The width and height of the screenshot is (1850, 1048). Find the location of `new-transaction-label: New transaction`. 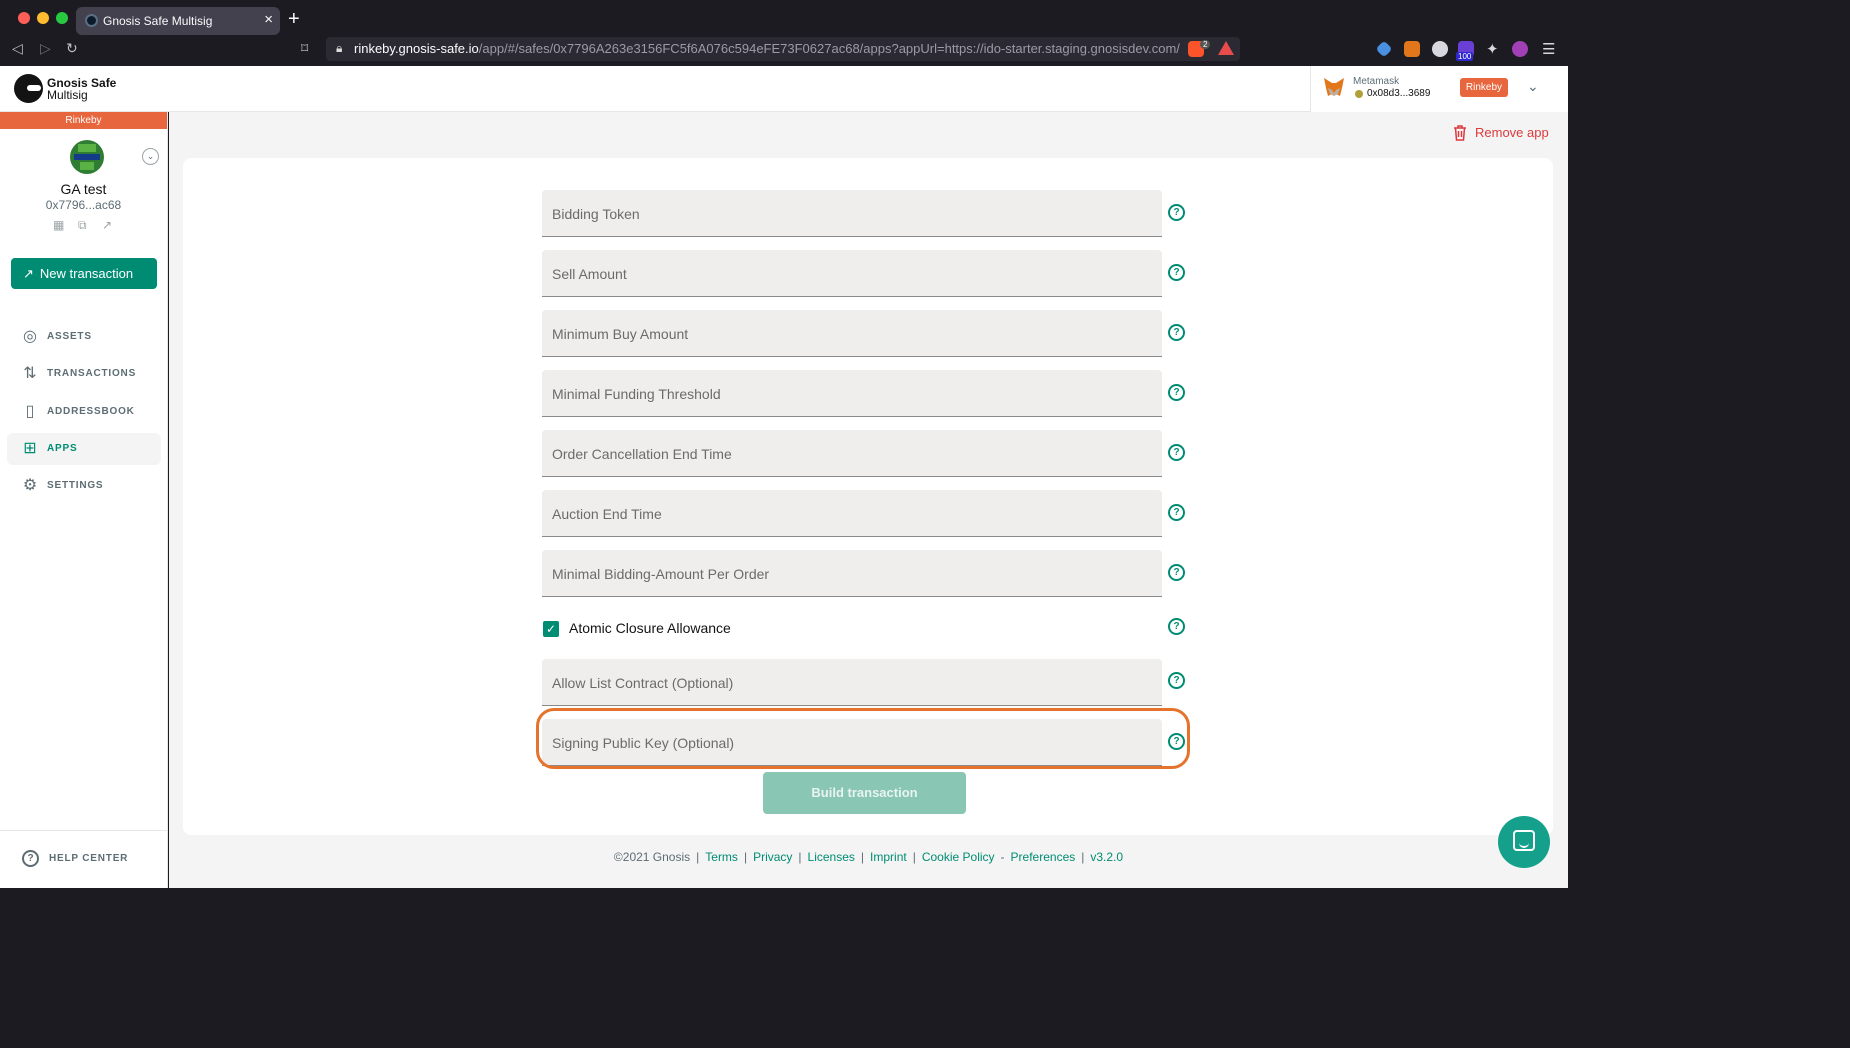

new-transaction-label: New transaction is located at coordinates (86, 273).